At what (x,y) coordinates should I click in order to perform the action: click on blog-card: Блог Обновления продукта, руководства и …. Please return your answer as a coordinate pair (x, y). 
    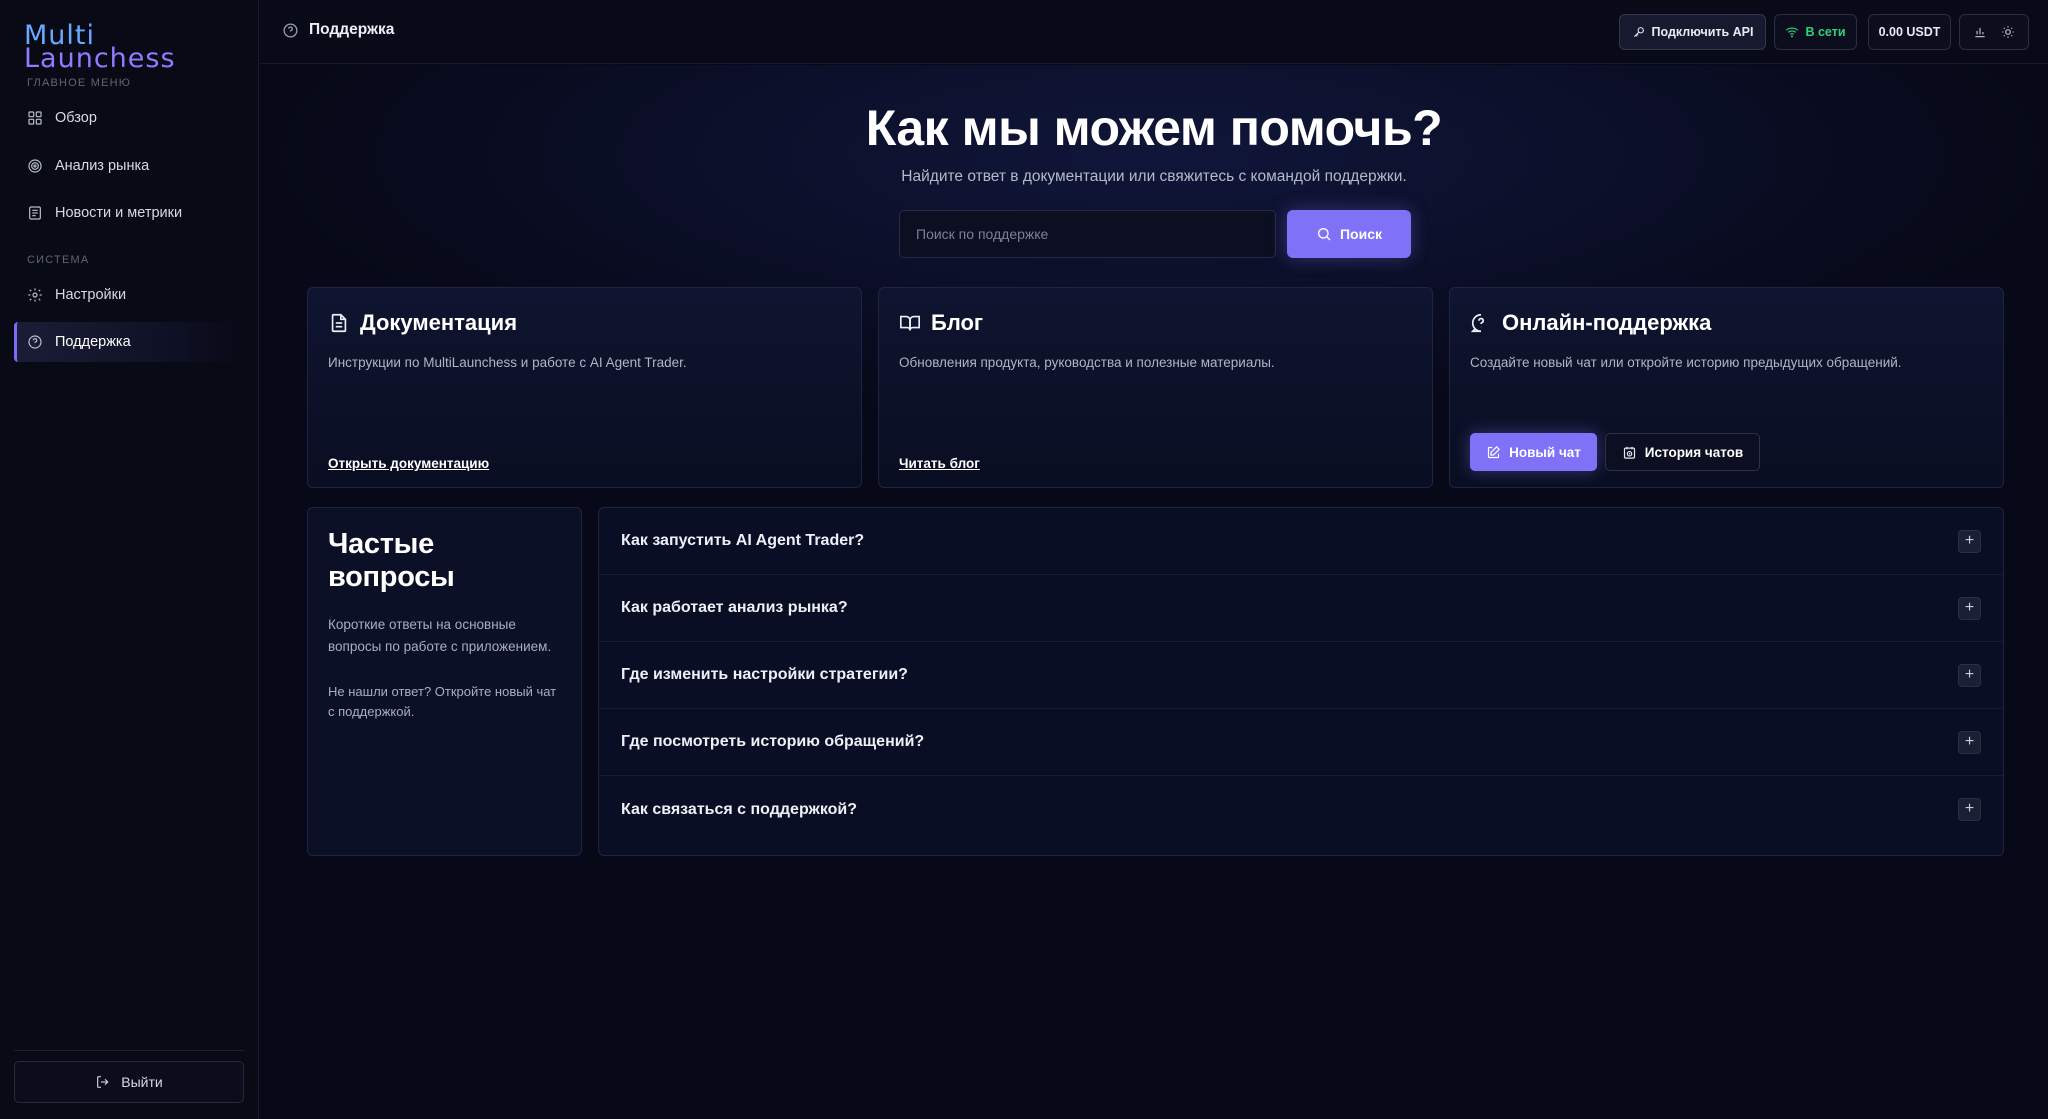
    Looking at the image, I should click on (1155, 387).